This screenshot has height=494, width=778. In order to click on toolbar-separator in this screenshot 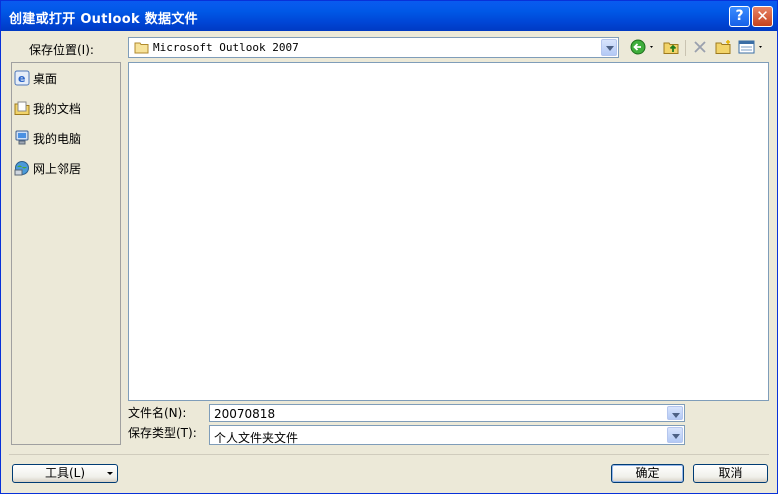, I will do `click(685, 48)`.